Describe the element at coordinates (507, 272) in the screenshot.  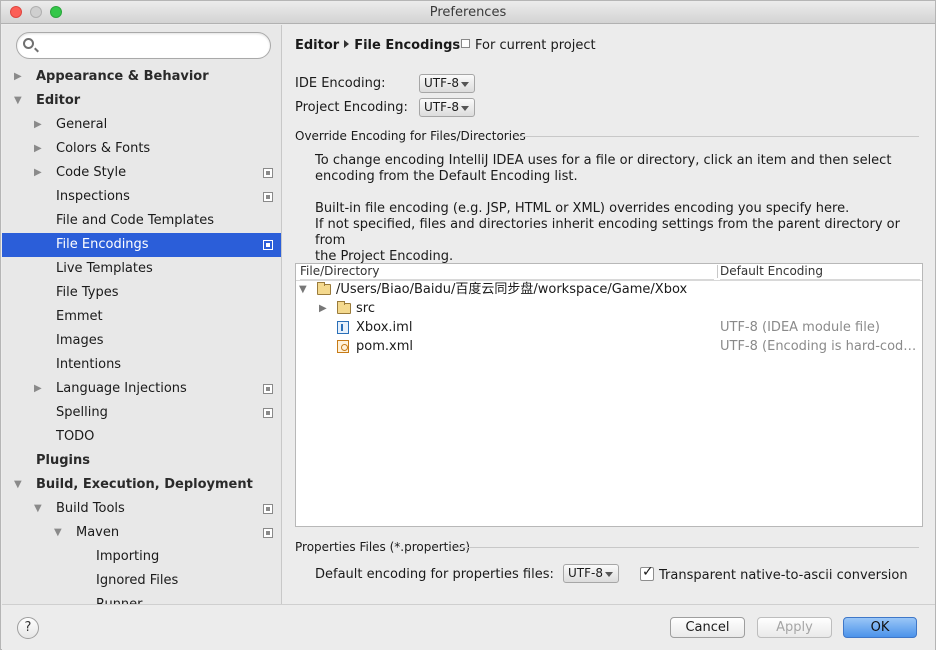
I see `column-header-file-directory: File/Directory` at that location.